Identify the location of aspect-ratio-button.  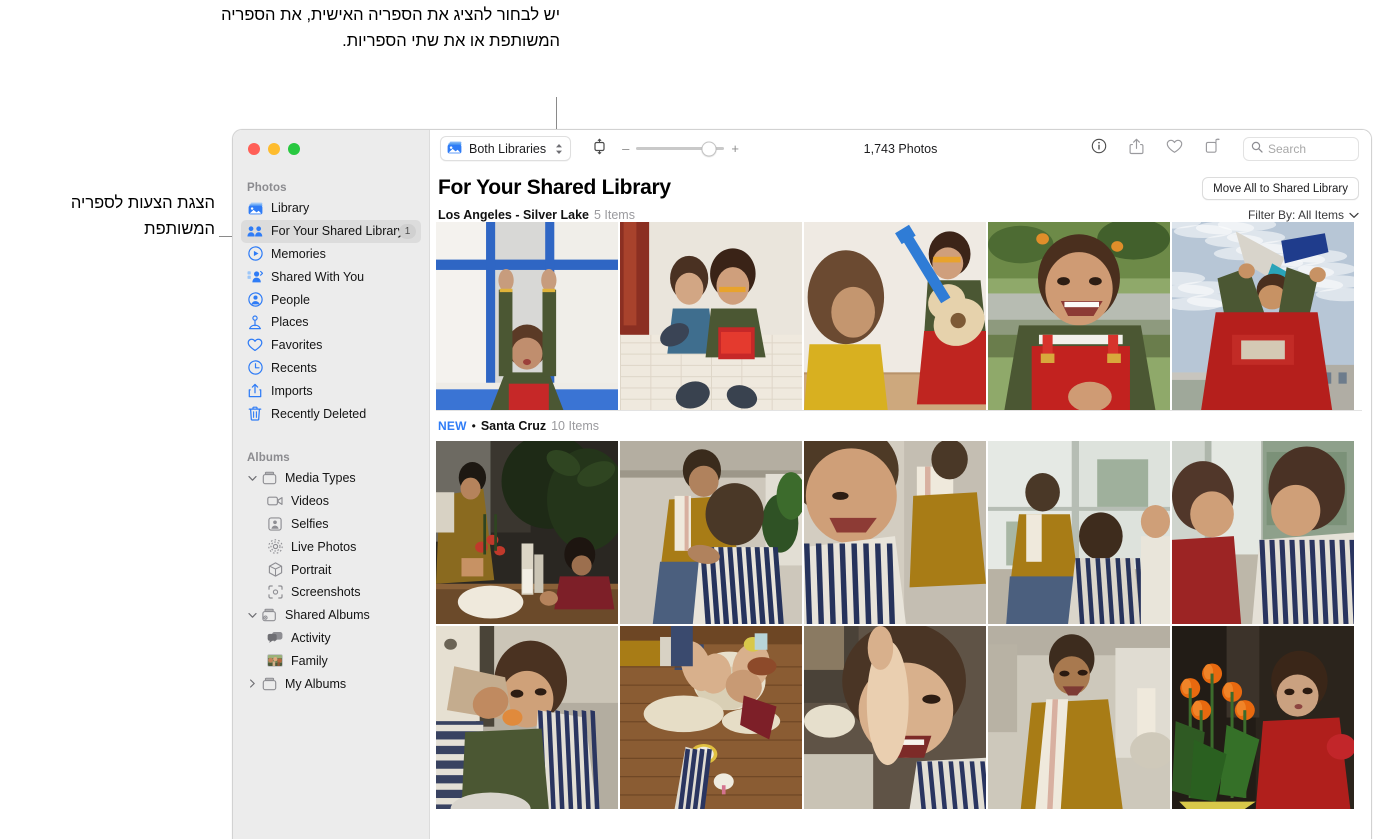
(599, 148).